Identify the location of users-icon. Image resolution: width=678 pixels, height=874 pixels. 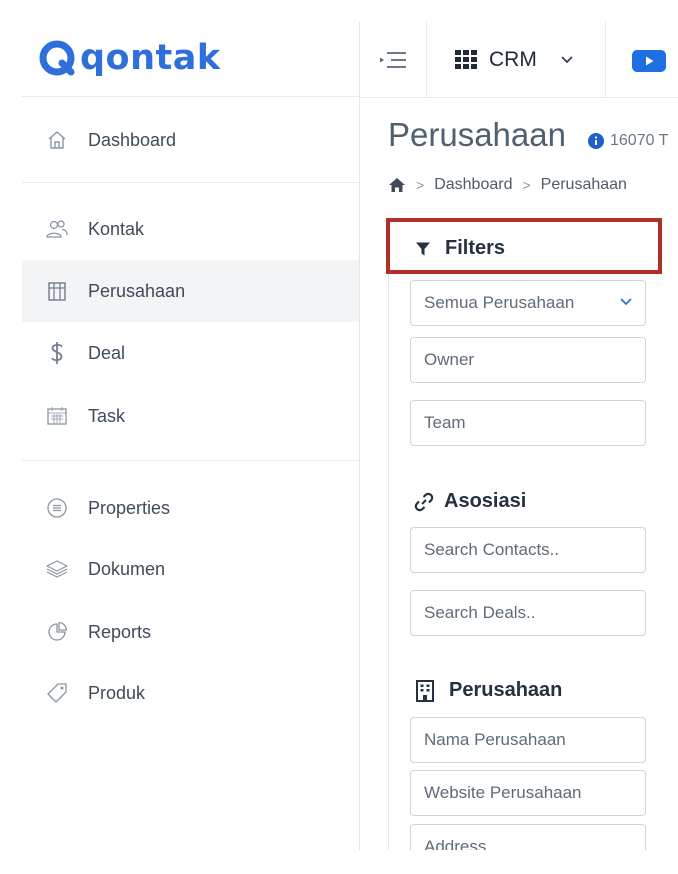
(57, 229).